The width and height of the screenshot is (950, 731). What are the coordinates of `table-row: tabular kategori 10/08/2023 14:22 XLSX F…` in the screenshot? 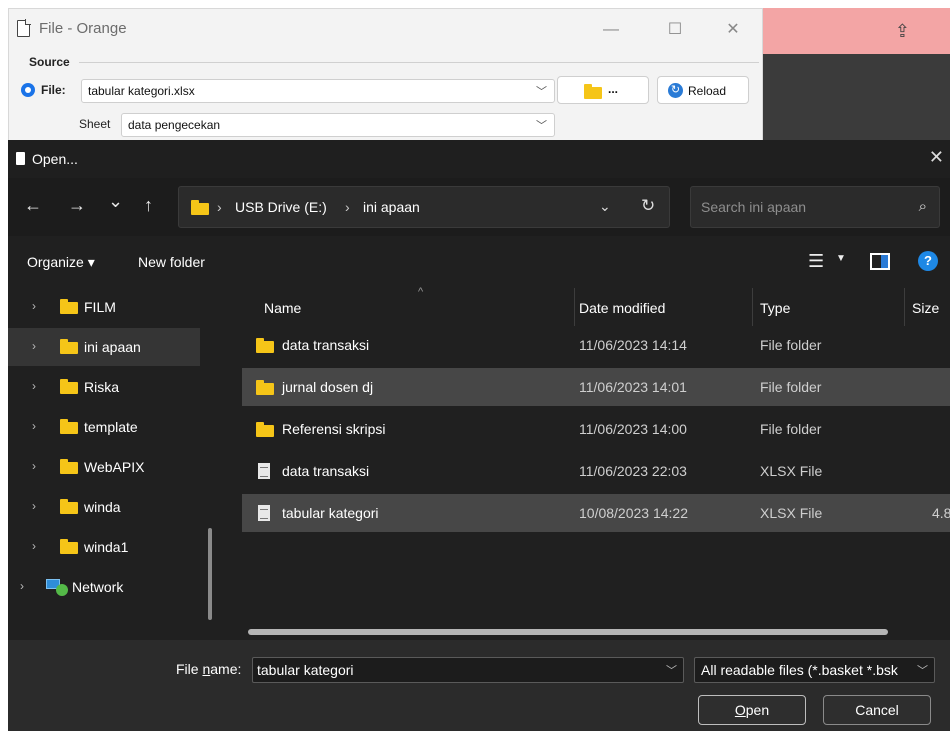 It's located at (596, 513).